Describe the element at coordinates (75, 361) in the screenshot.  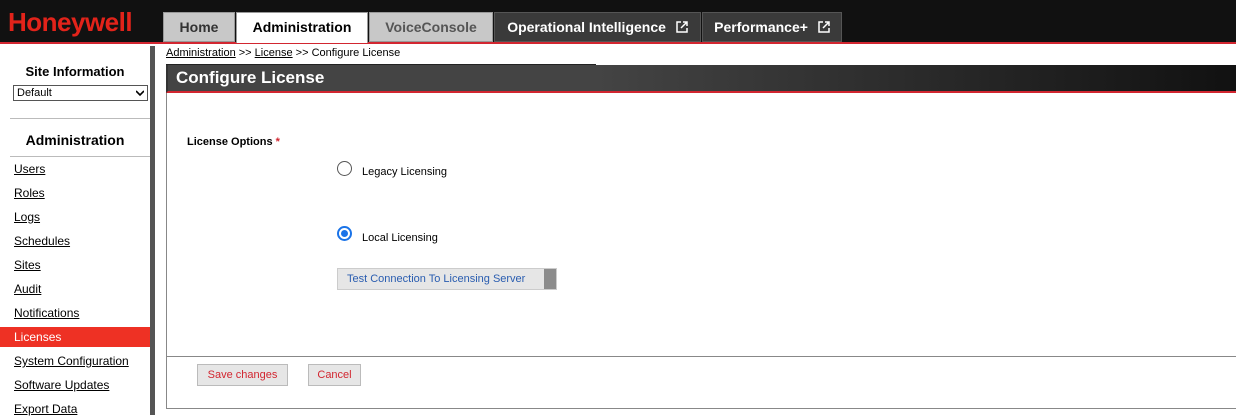
I see `sidebar-item-system-configuration: System Configuration` at that location.